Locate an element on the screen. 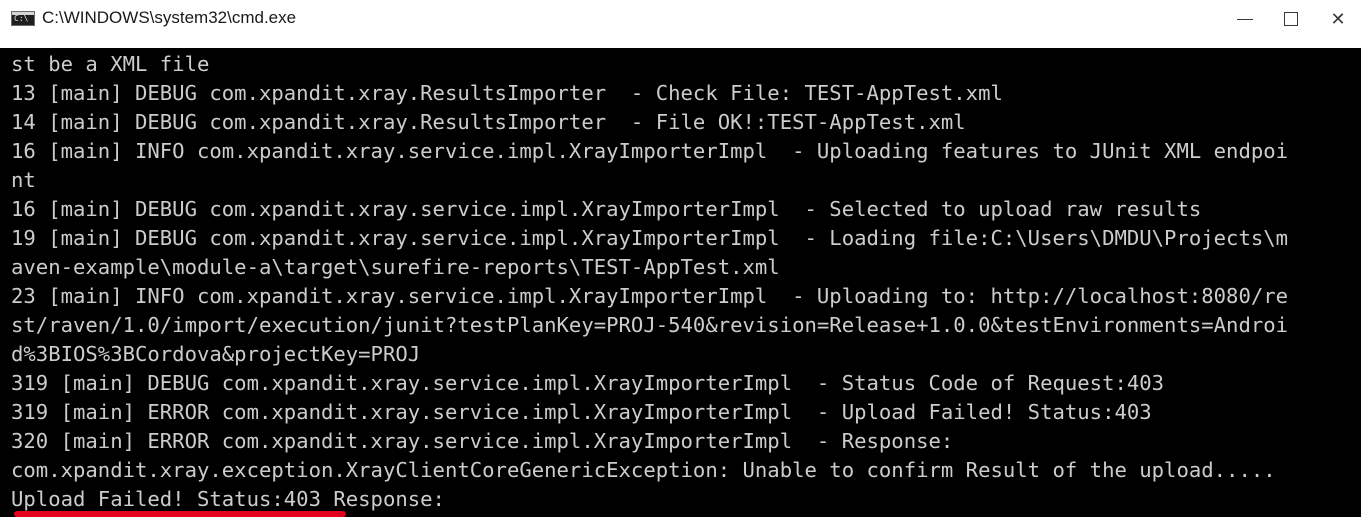 Image resolution: width=1361 pixels, height=517 pixels. window-title: C:\WINDOWS\system32\cmd.exe is located at coordinates (169, 17).